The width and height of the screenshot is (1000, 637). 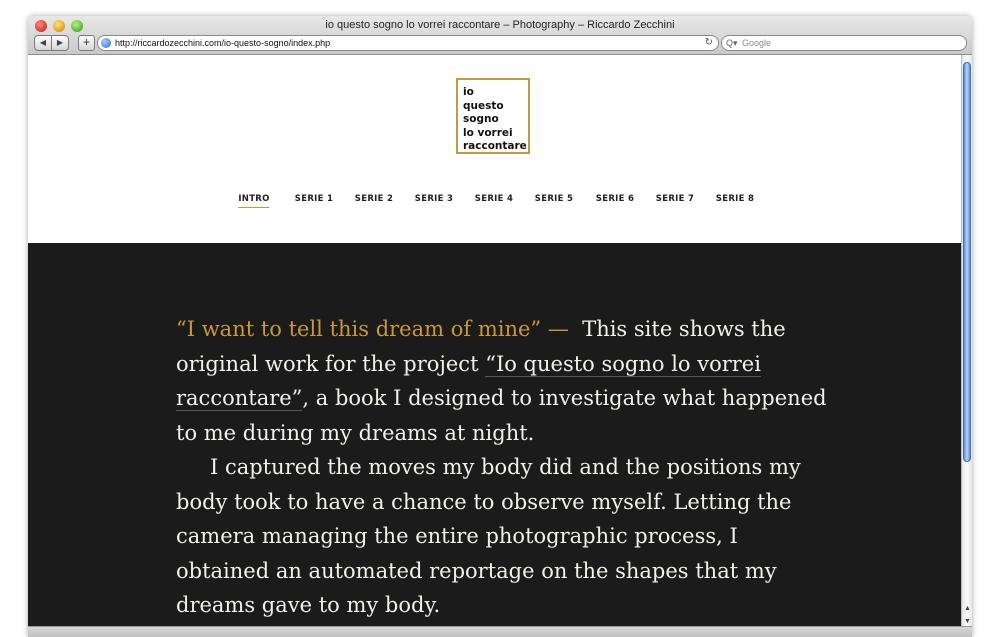 I want to click on back-button: ◀, so click(x=43, y=43).